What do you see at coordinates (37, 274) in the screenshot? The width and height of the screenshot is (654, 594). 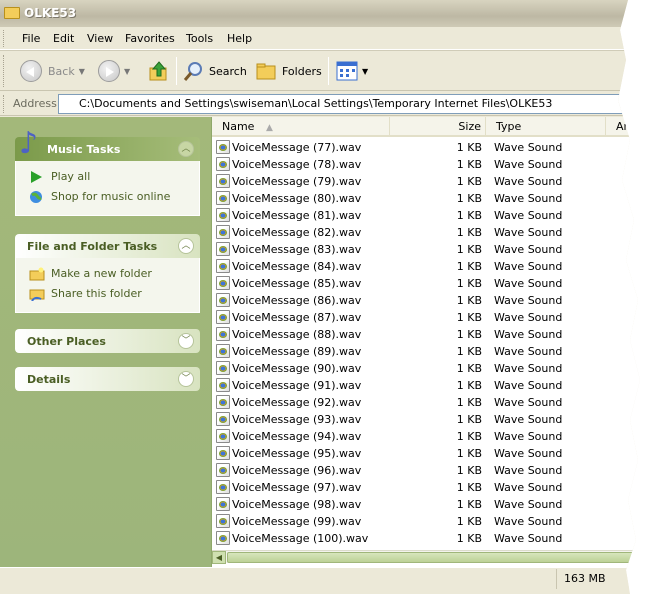 I see `new-folder-icon` at bounding box center [37, 274].